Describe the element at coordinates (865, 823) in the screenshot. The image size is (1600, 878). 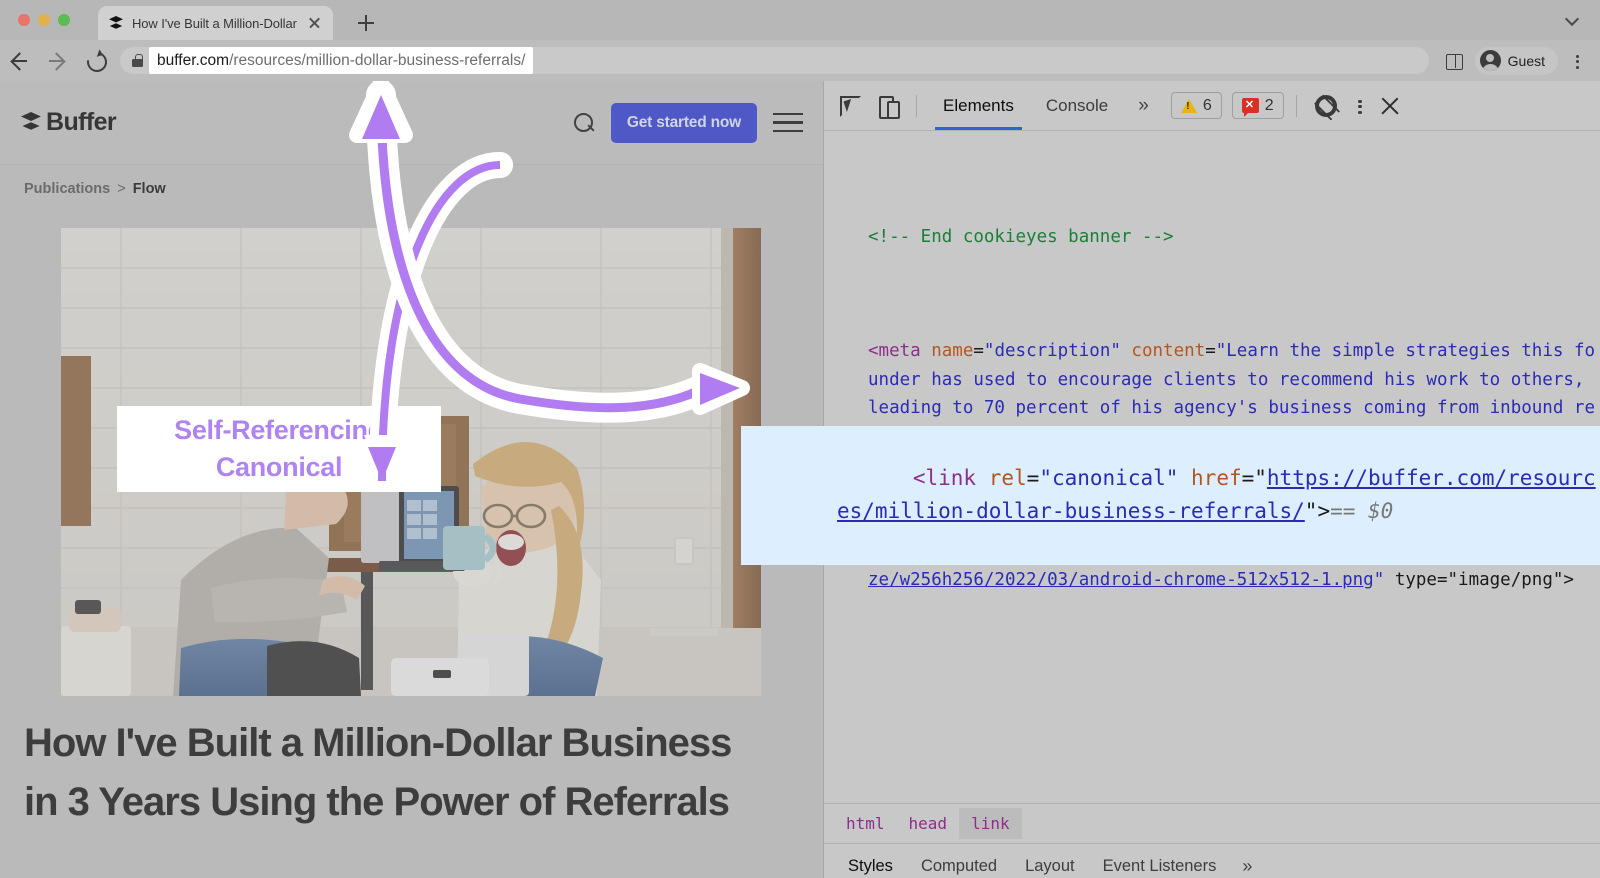
I see `crumb-html: html` at that location.